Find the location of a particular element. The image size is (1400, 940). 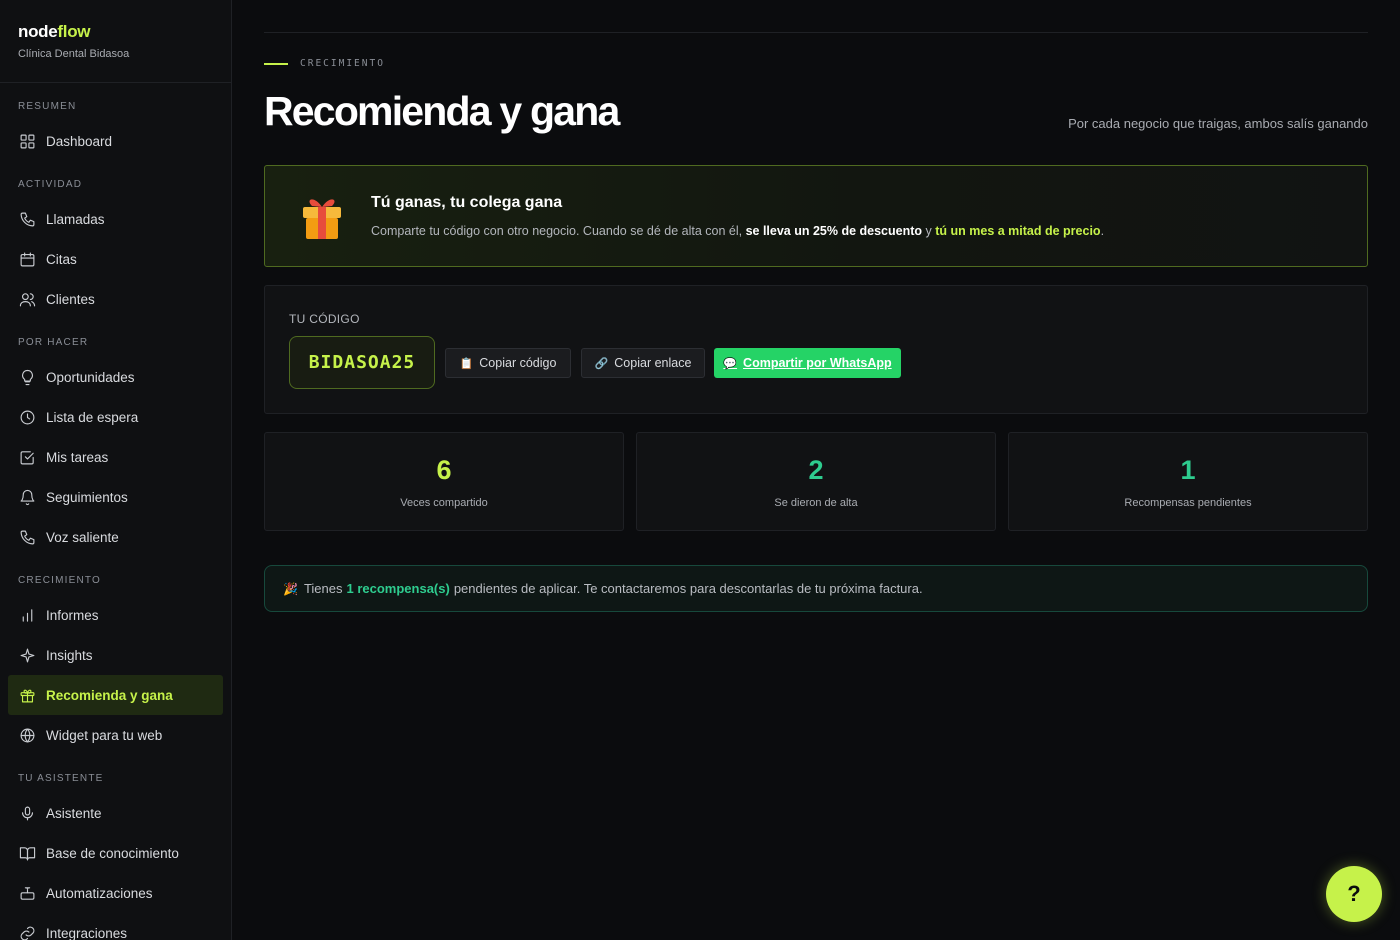

sidebar-item-llamadas: Llamadas is located at coordinates (115, 219).